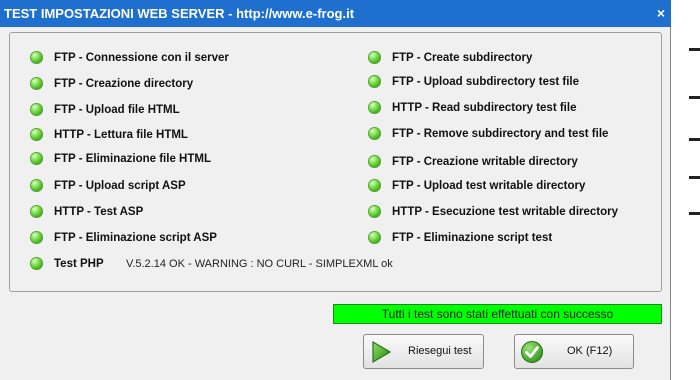 This screenshot has height=380, width=700. I want to click on test-label: FTP - Upload subdirectory test file, so click(486, 82).